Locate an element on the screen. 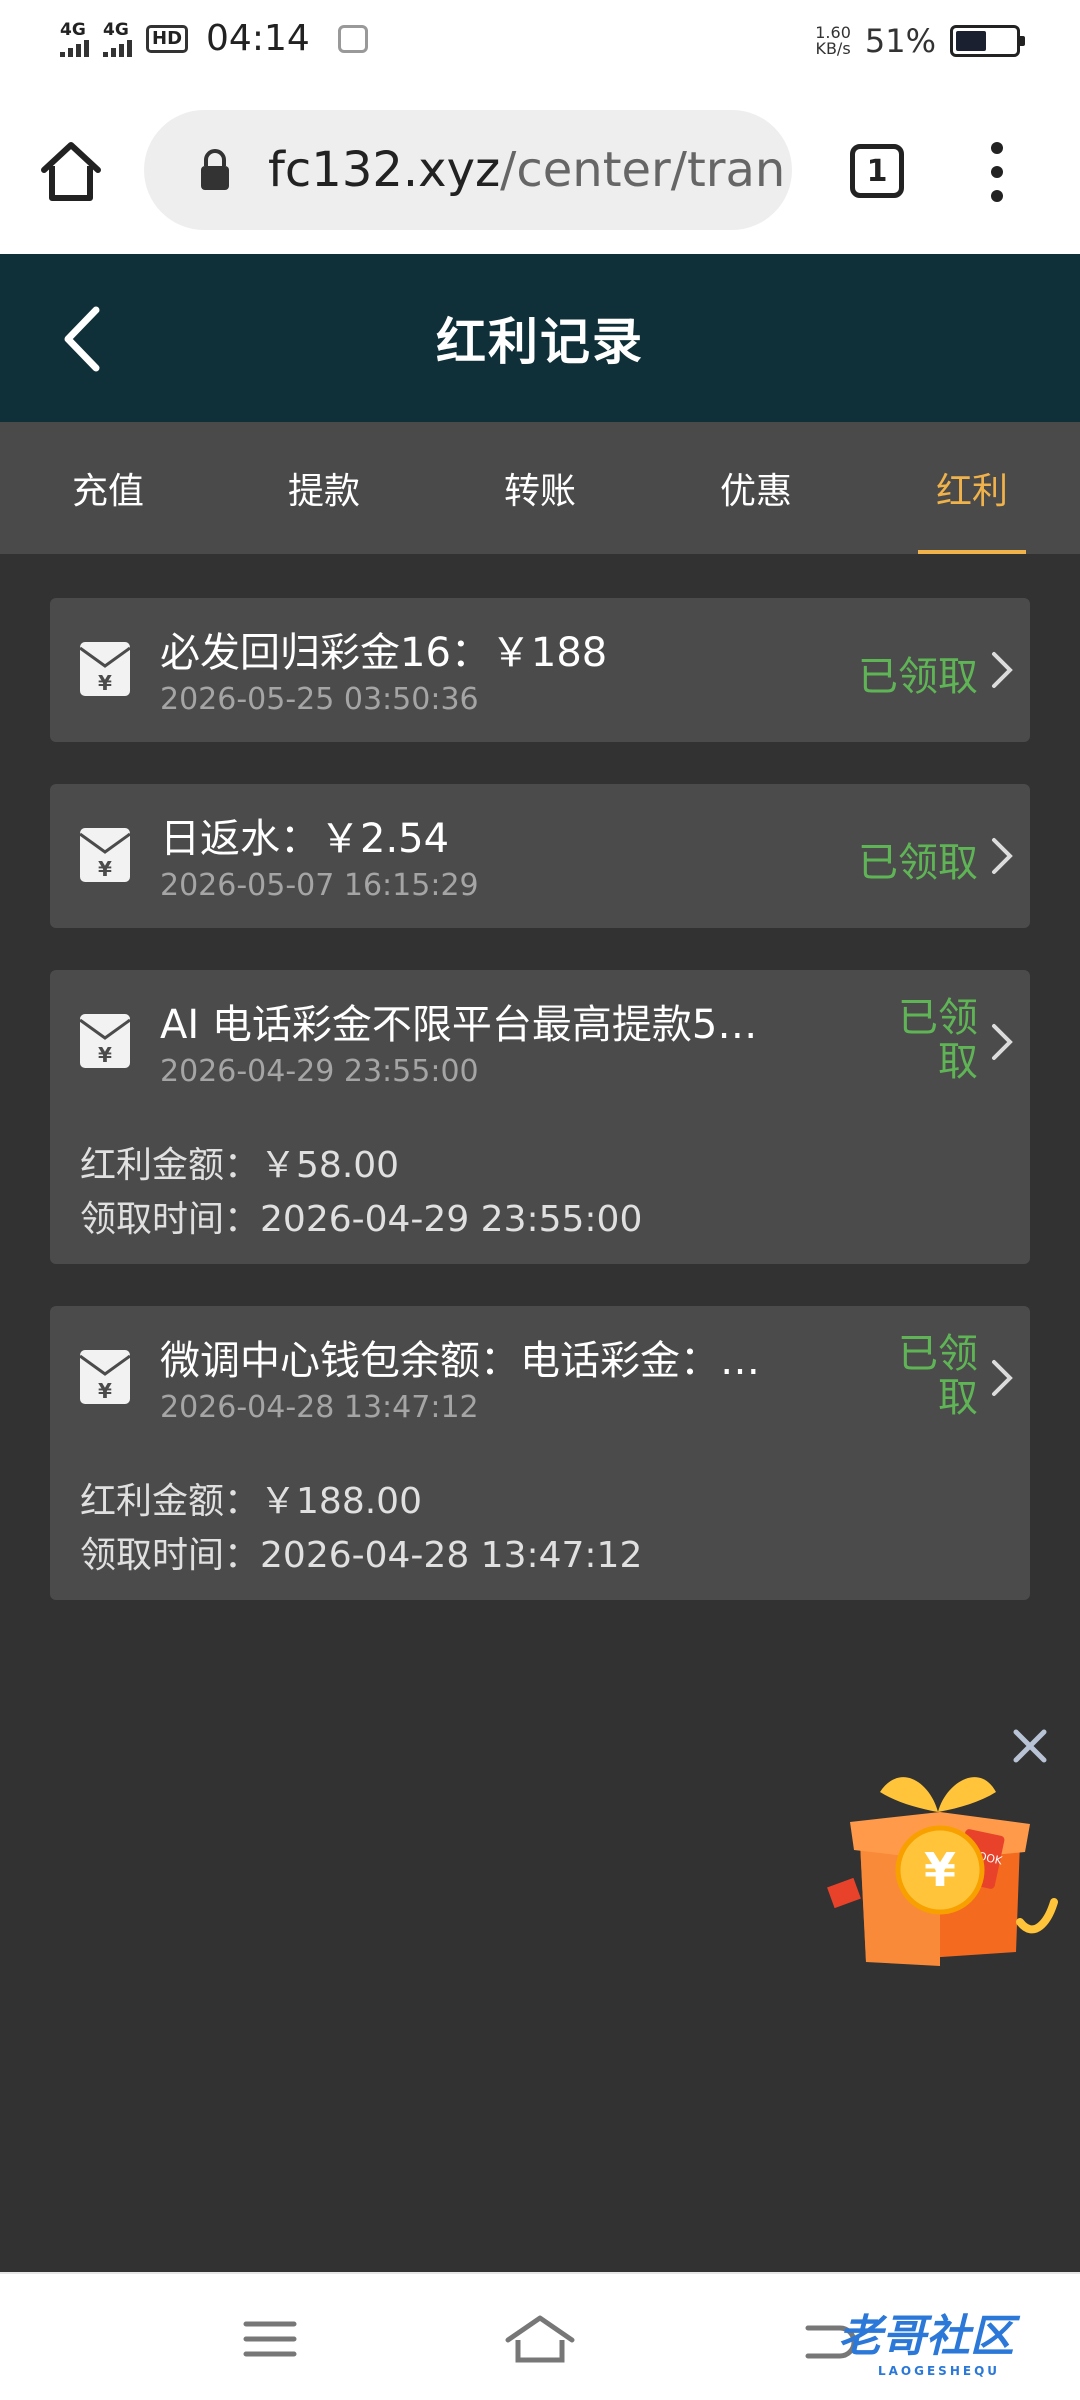 Image resolution: width=1080 pixels, height=2400 pixels. status-right-group: 1.60 KB/s 51% is located at coordinates (920, 41).